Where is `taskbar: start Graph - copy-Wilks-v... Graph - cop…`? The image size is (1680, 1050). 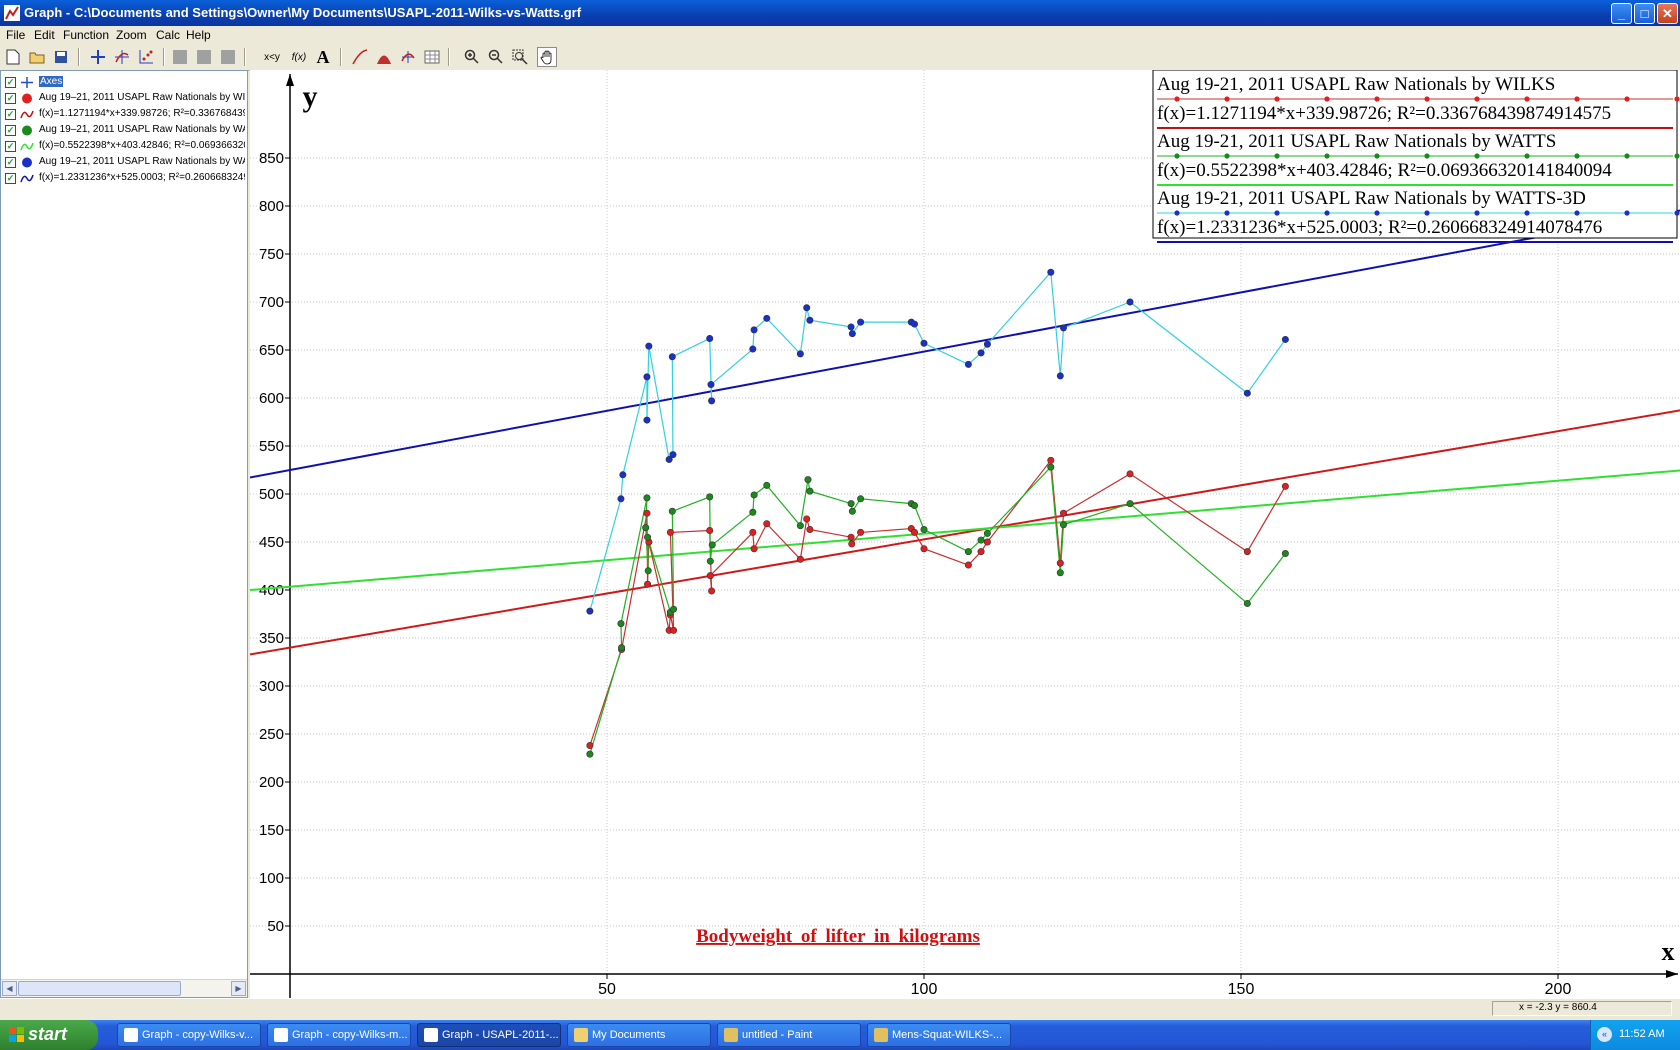
taskbar: start Graph - copy-Wilks-v... Graph - cop… is located at coordinates (840, 1035).